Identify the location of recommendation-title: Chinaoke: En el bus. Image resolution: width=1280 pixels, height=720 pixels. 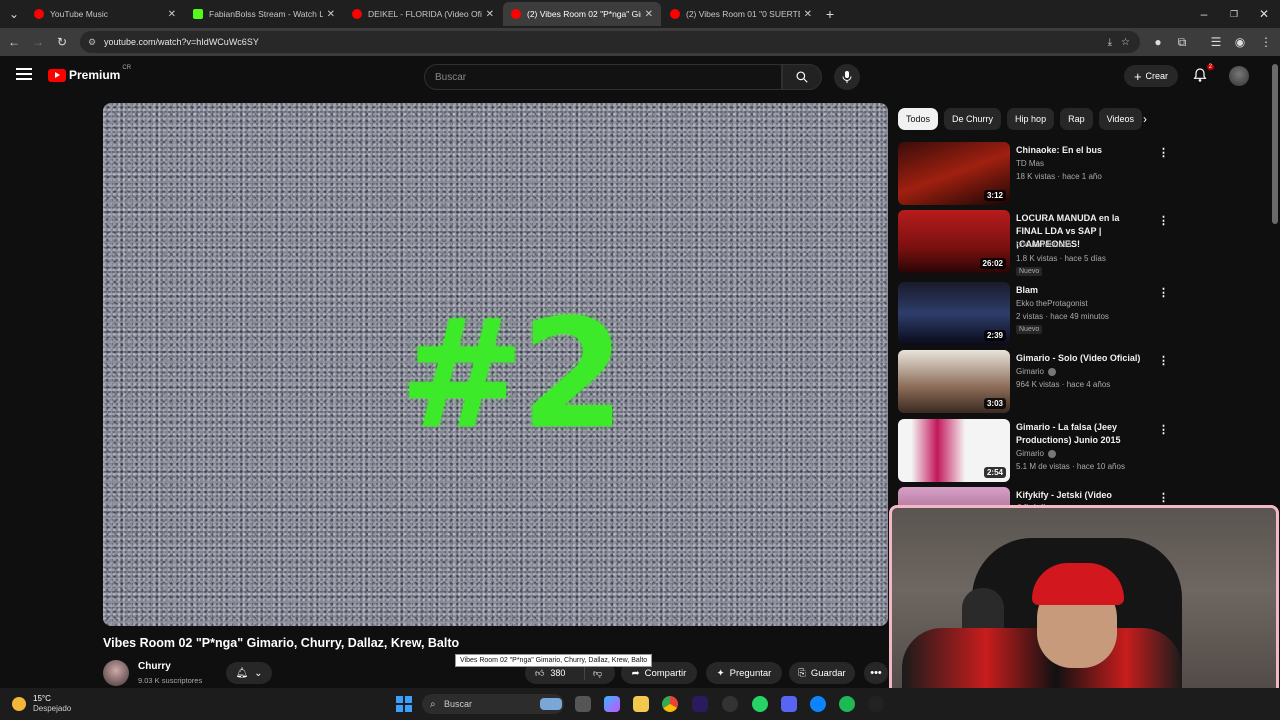
(1080, 150).